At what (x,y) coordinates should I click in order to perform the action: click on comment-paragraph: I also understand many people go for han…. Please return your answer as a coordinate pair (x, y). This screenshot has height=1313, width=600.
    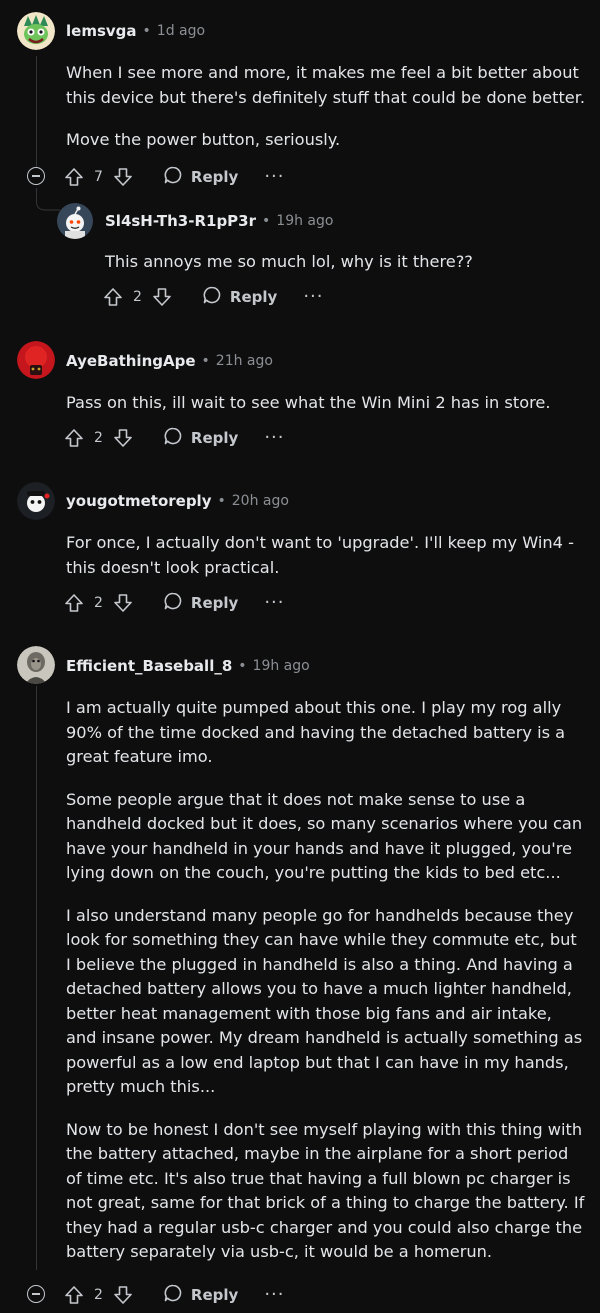
    Looking at the image, I should click on (324, 1001).